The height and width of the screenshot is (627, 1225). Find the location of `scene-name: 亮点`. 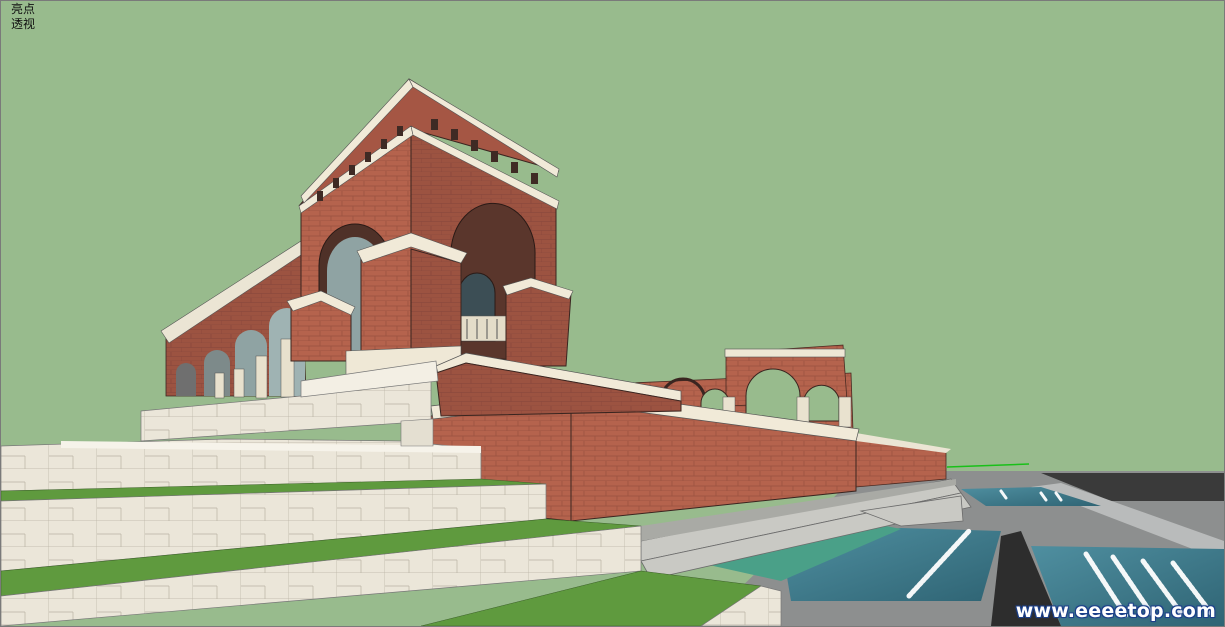

scene-name: 亮点 is located at coordinates (23, 9).